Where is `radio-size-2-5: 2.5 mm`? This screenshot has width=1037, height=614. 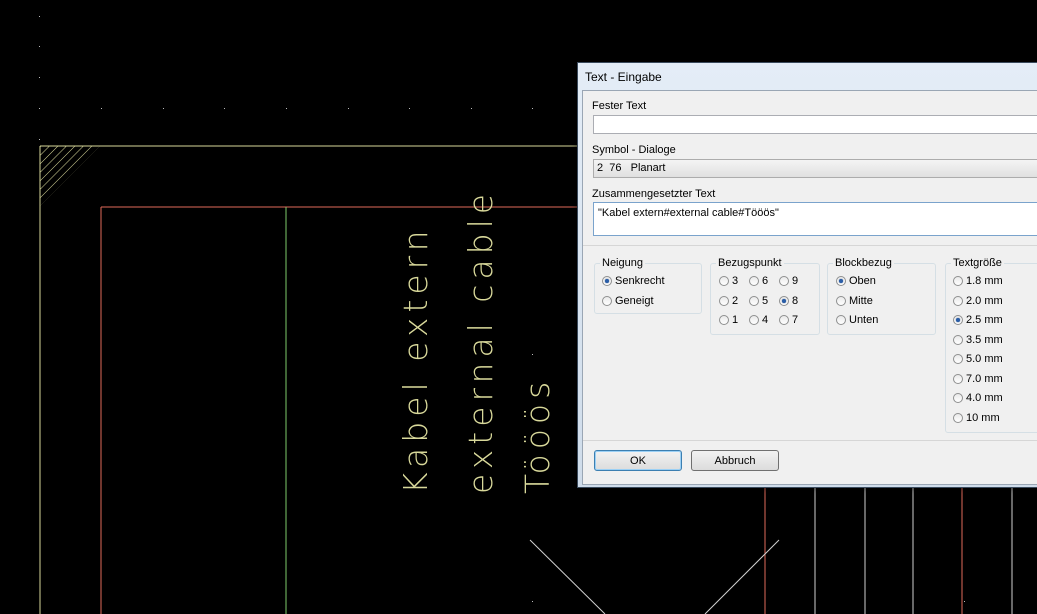 radio-size-2-5: 2.5 mm is located at coordinates (978, 320).